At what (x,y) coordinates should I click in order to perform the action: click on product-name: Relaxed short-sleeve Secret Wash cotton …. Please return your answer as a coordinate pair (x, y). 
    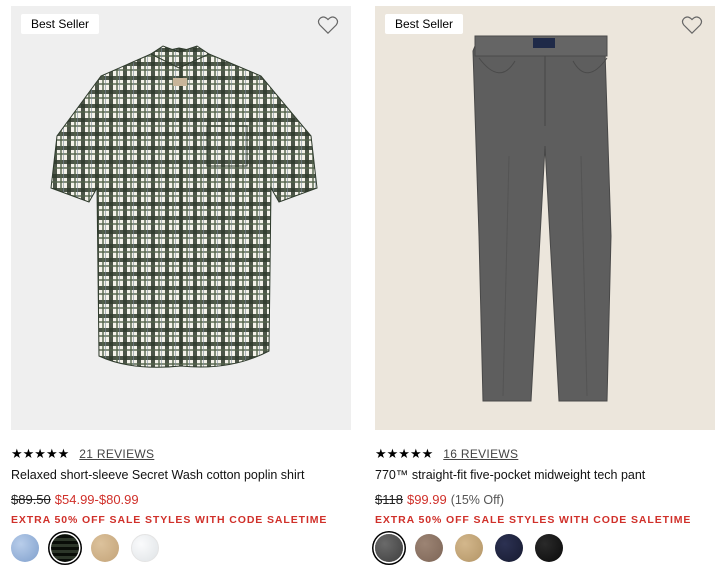
    Looking at the image, I should click on (157, 475).